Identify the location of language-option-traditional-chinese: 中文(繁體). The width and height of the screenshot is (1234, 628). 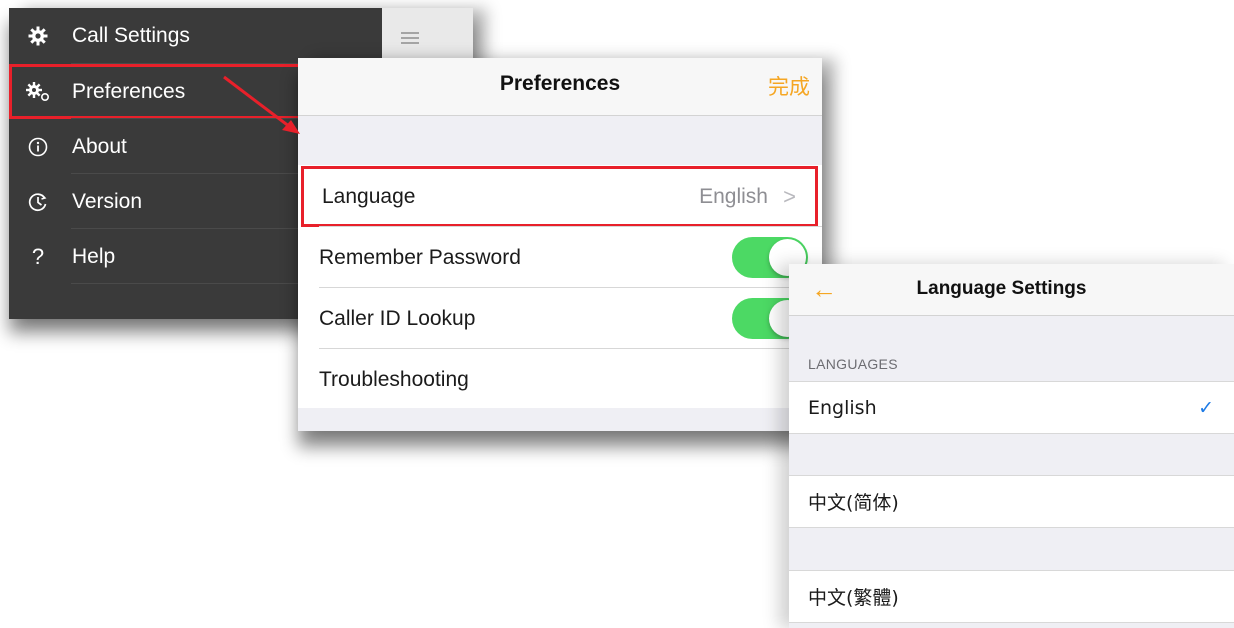
(1011, 596).